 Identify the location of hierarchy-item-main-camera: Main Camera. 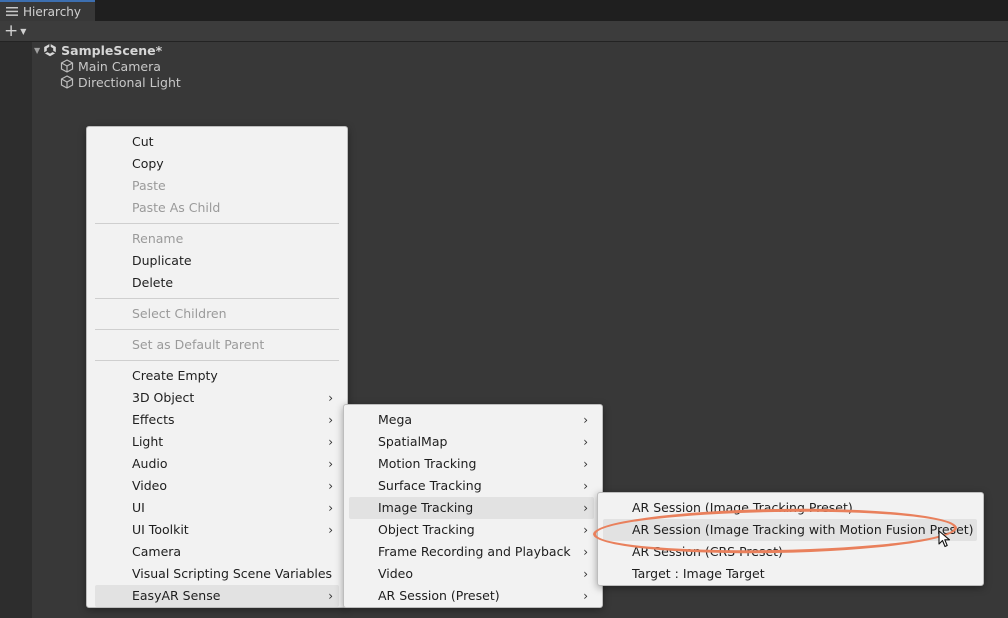
(110, 66).